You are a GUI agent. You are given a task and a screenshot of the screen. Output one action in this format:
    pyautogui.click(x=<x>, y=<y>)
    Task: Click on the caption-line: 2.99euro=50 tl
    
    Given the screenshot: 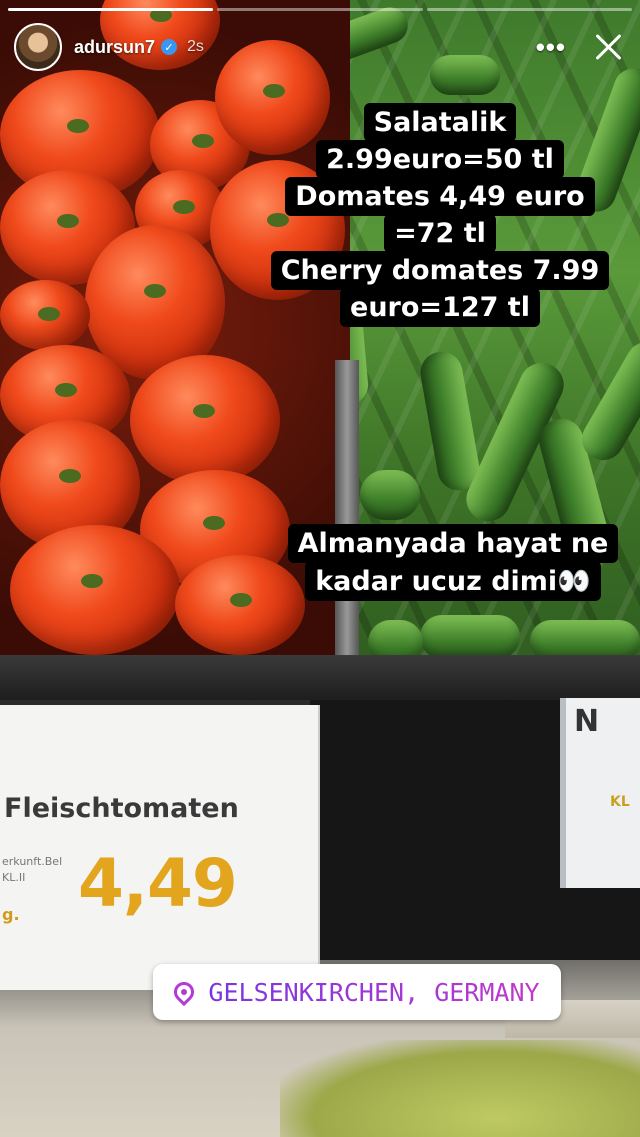 What is the action you would take?
    pyautogui.click(x=440, y=159)
    